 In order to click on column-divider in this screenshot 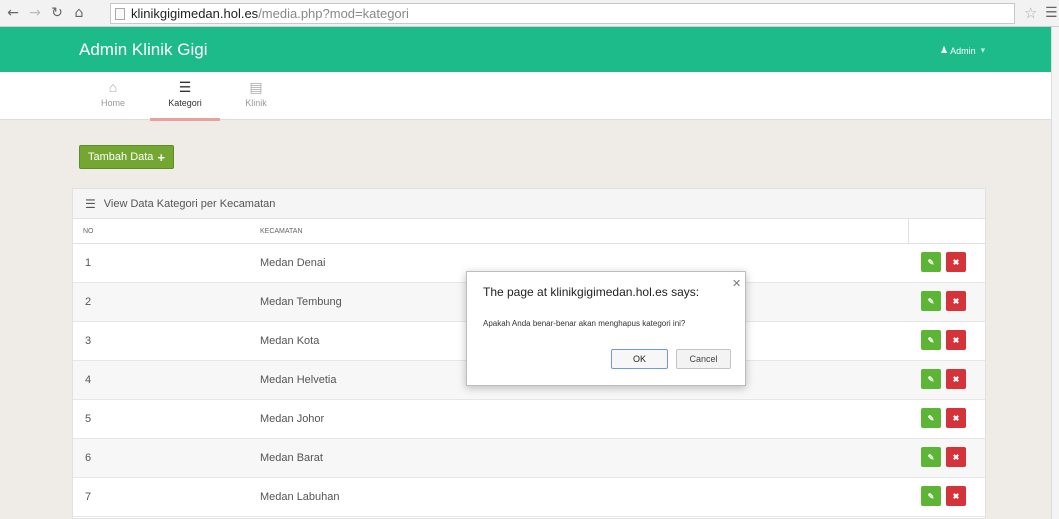, I will do `click(908, 231)`.